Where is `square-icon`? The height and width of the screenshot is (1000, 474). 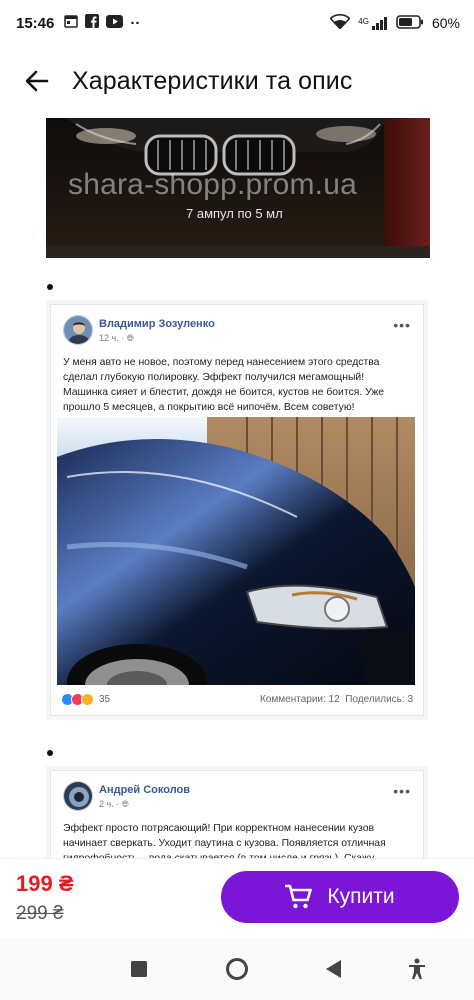
square-icon is located at coordinates (139, 969).